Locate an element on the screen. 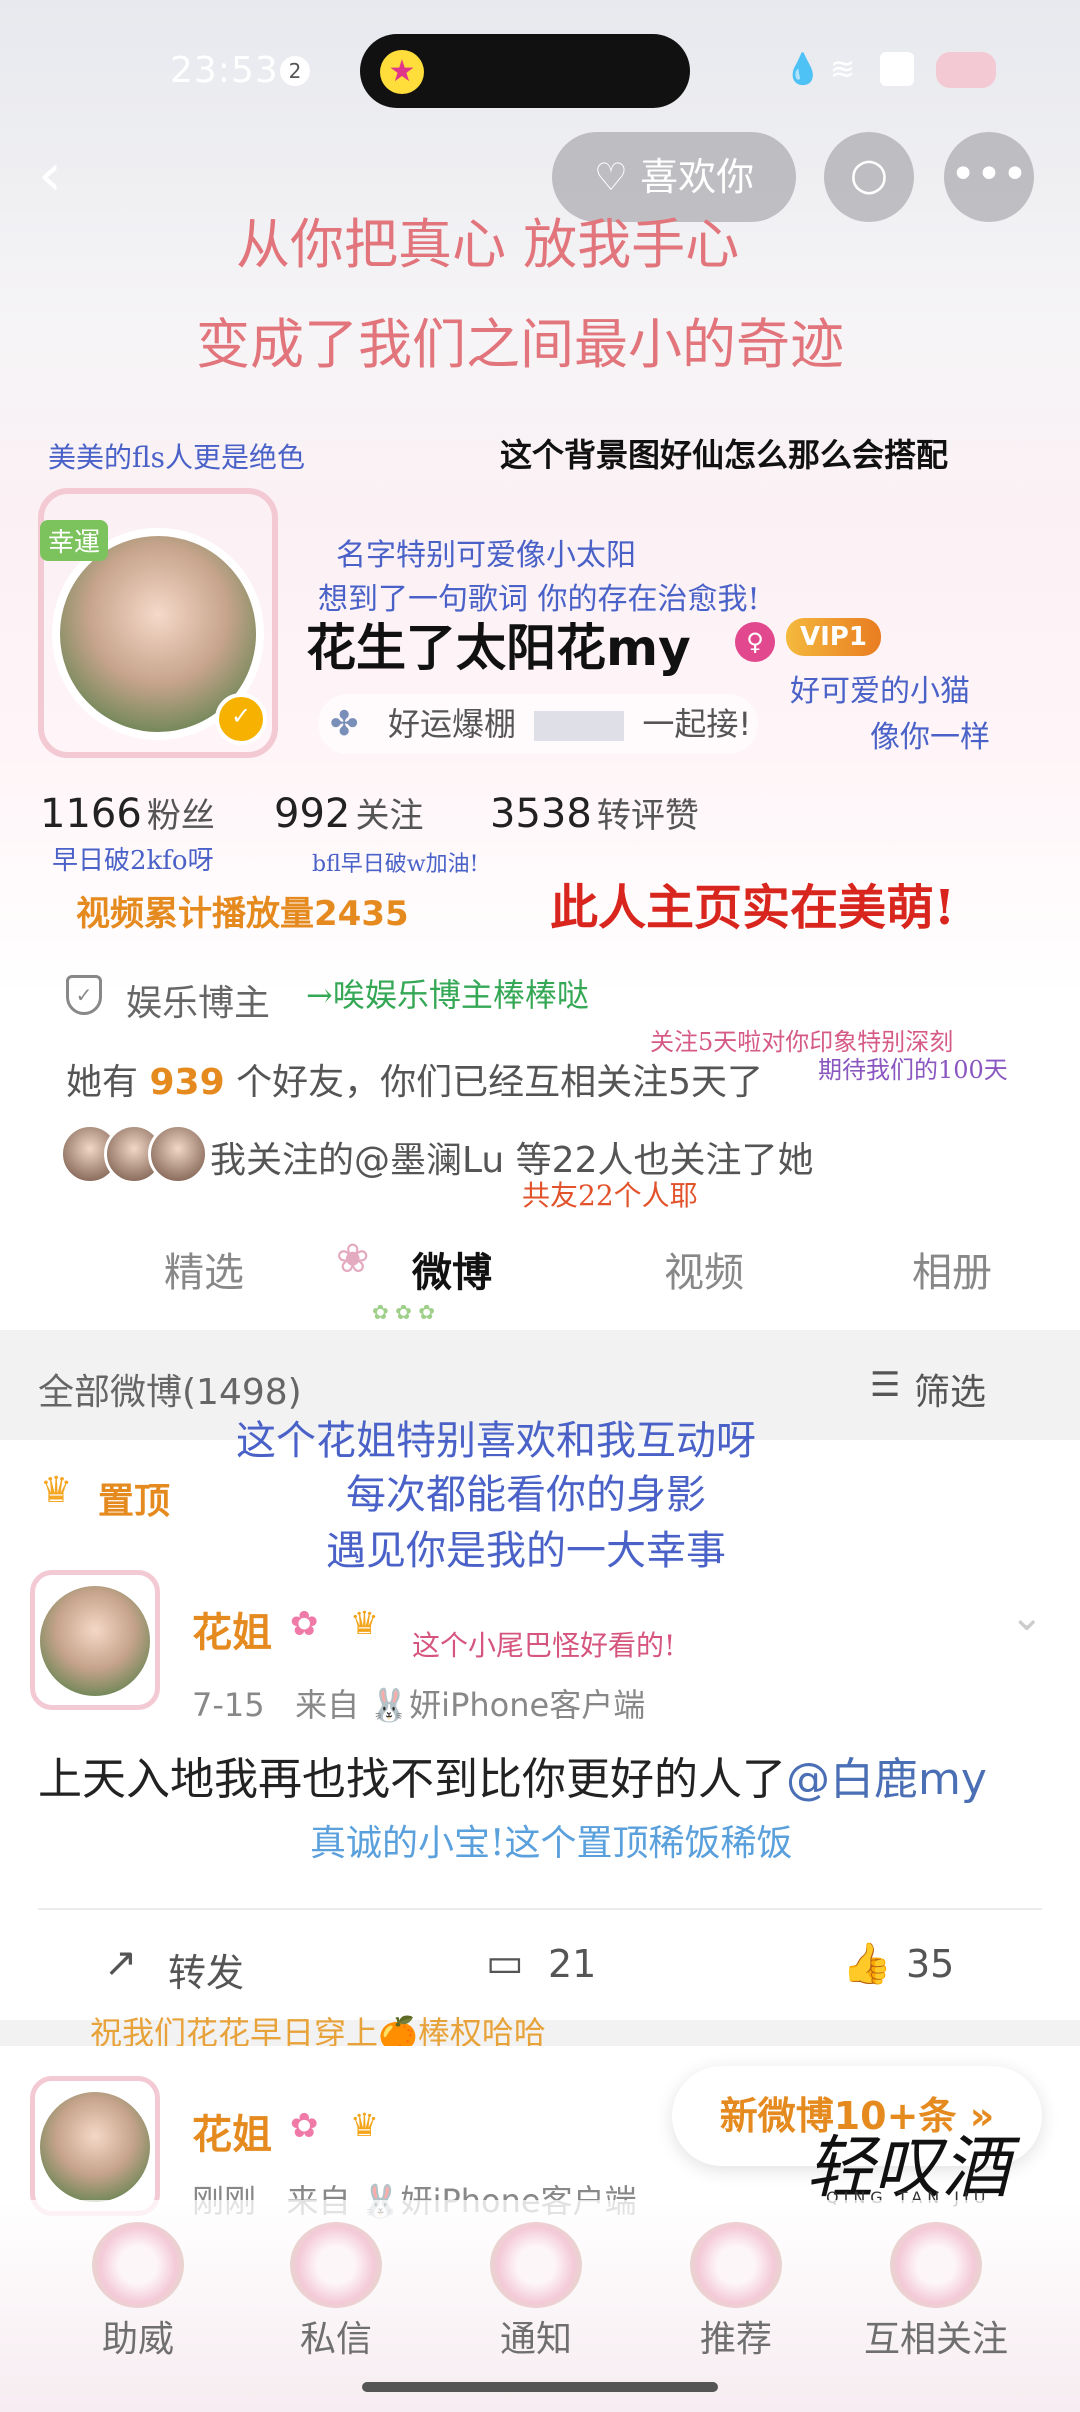 This screenshot has width=1080, height=2412. nav-recommend: 推荐 is located at coordinates (736, 2336).